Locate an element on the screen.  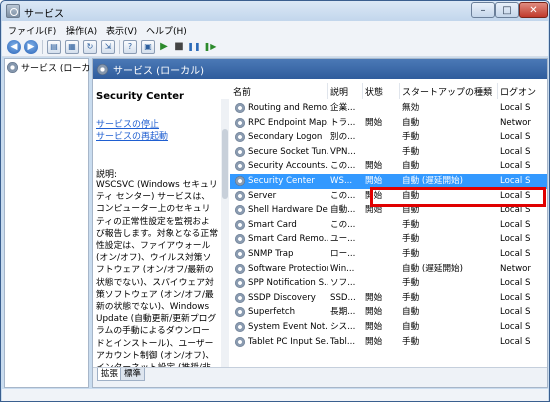
console-tree-icon: ▤ is located at coordinates (54, 47).